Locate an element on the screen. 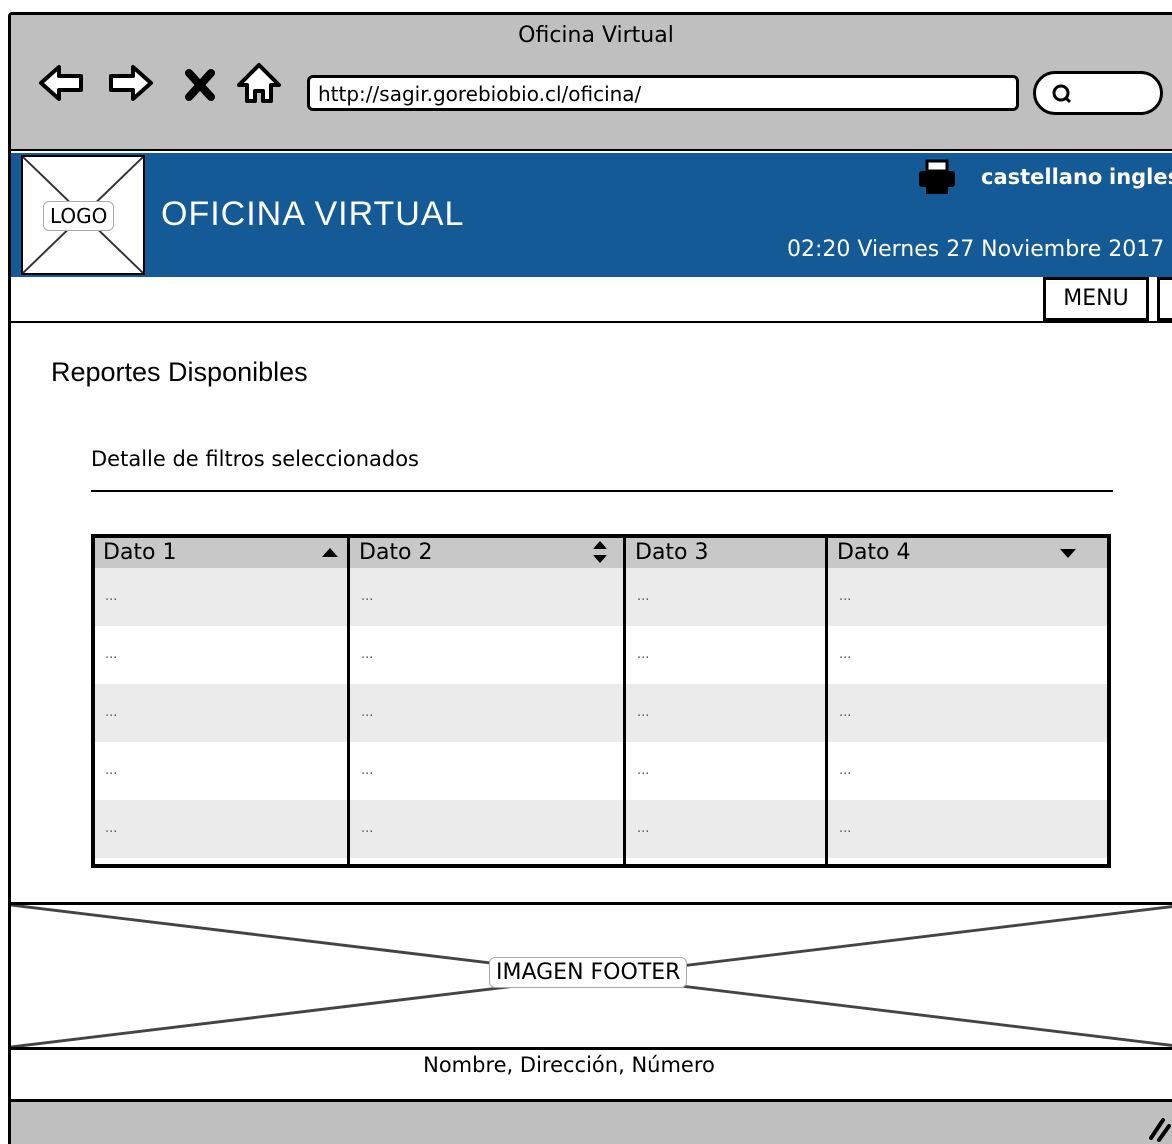  column-header-dato-3: Dato 3 is located at coordinates (726, 553).